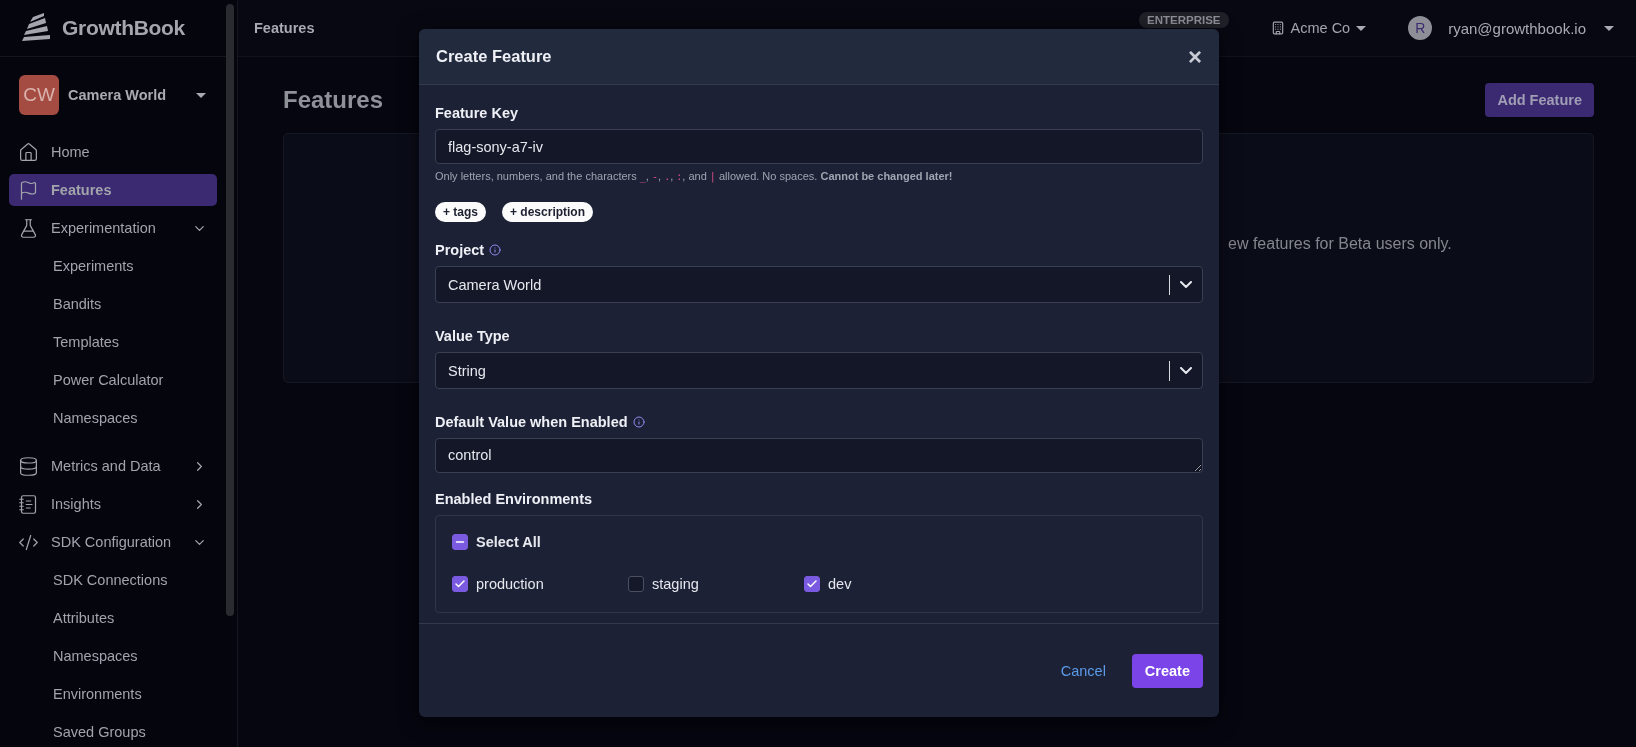 The height and width of the screenshot is (747, 1636). What do you see at coordinates (675, 584) in the screenshot?
I see `checkbox-label: staging` at bounding box center [675, 584].